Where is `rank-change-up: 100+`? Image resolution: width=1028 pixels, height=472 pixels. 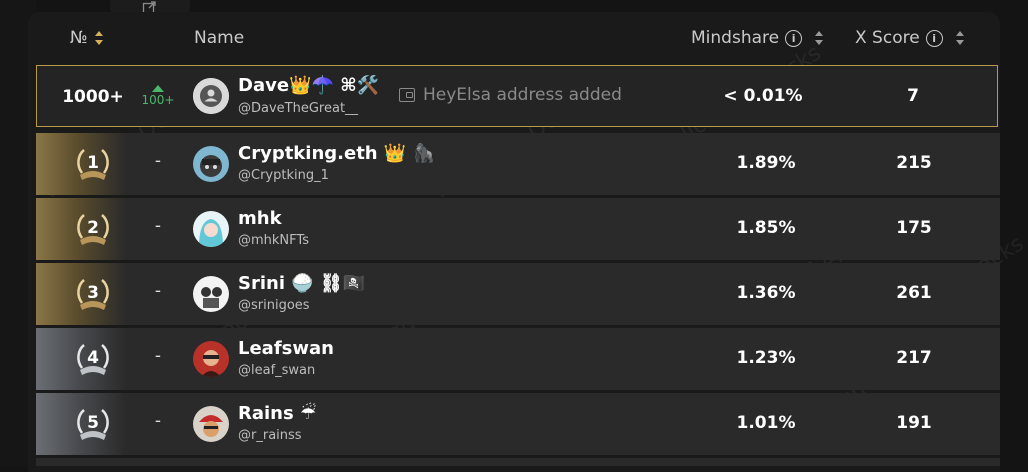
rank-change-up: 100+ is located at coordinates (158, 96).